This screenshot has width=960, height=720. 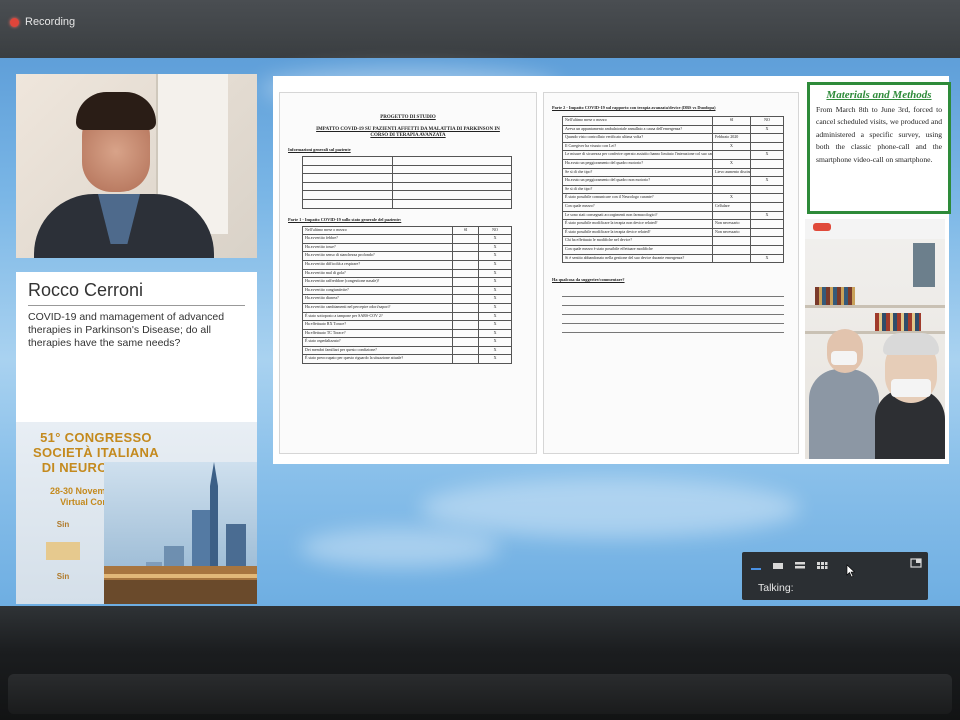 I want to click on recording-label: Recording, so click(x=50, y=22).